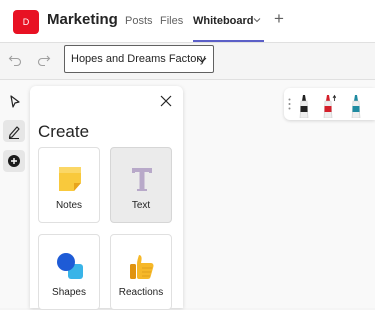 This screenshot has width=375, height=310. I want to click on pointer-icon, so click(15, 101).